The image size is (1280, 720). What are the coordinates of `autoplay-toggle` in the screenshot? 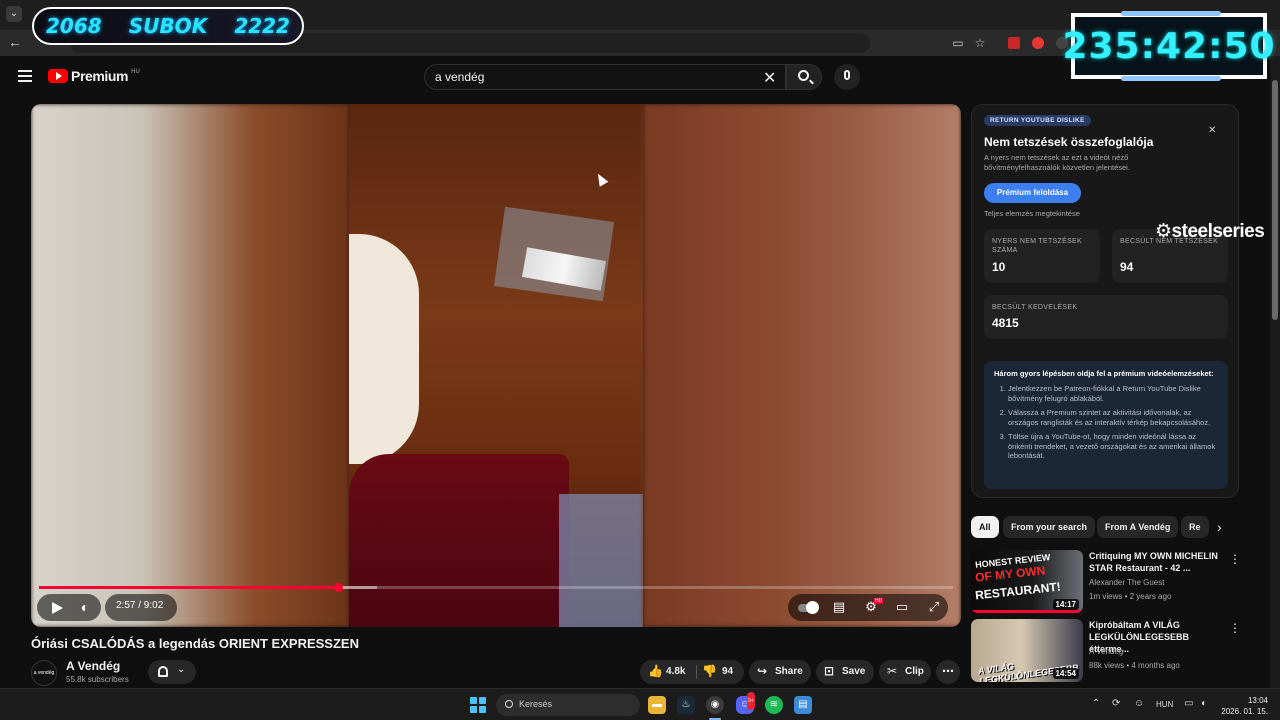 It's located at (808, 607).